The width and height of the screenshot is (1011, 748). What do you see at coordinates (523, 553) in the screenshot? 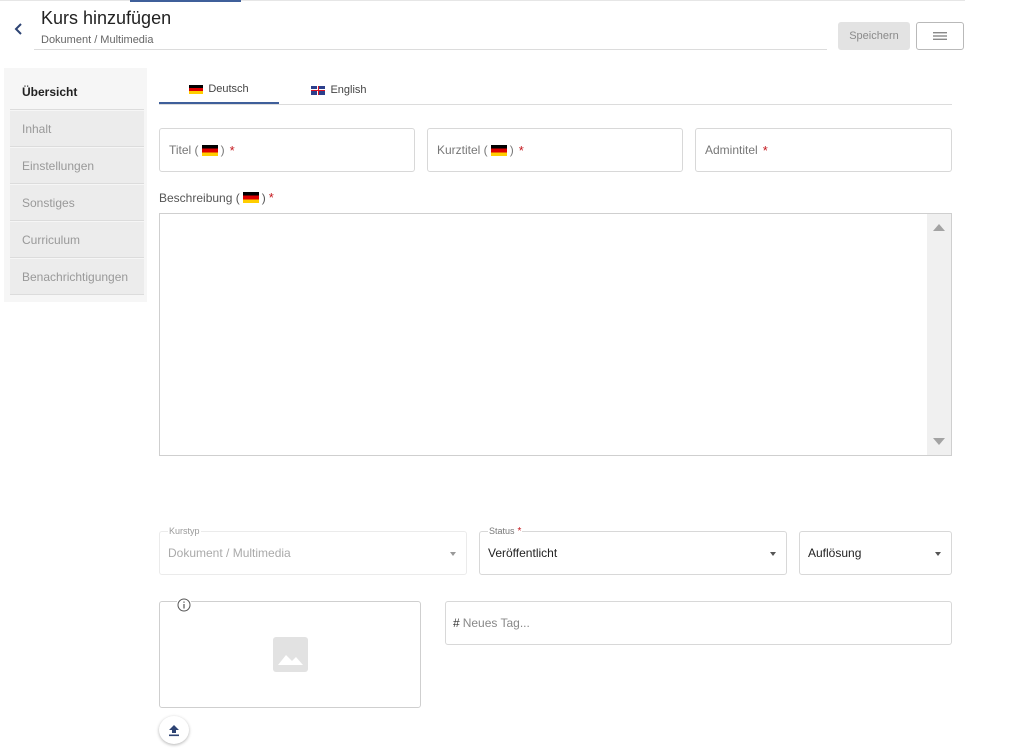
I see `status-value: Veröffentlicht` at bounding box center [523, 553].